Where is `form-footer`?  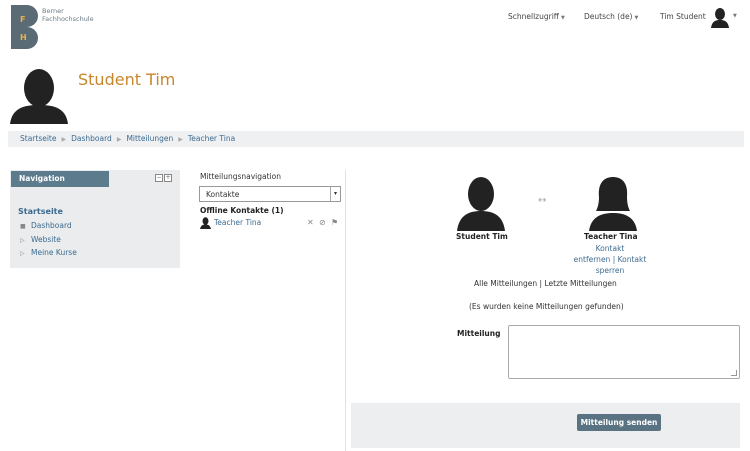
form-footer is located at coordinates (545, 425).